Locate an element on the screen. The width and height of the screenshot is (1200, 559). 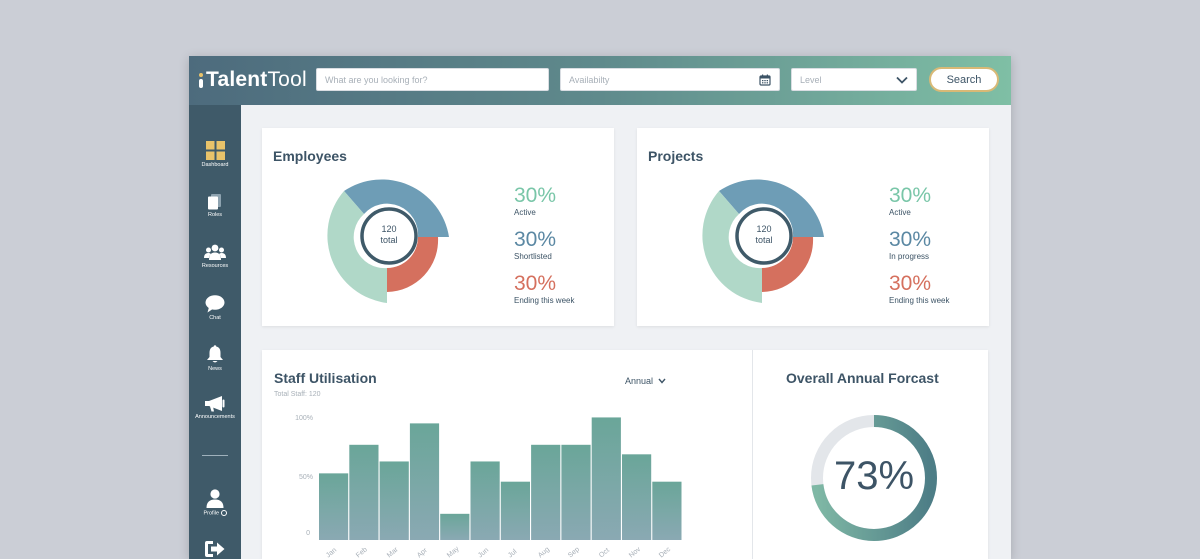
bar-sep is located at coordinates (576, 492).